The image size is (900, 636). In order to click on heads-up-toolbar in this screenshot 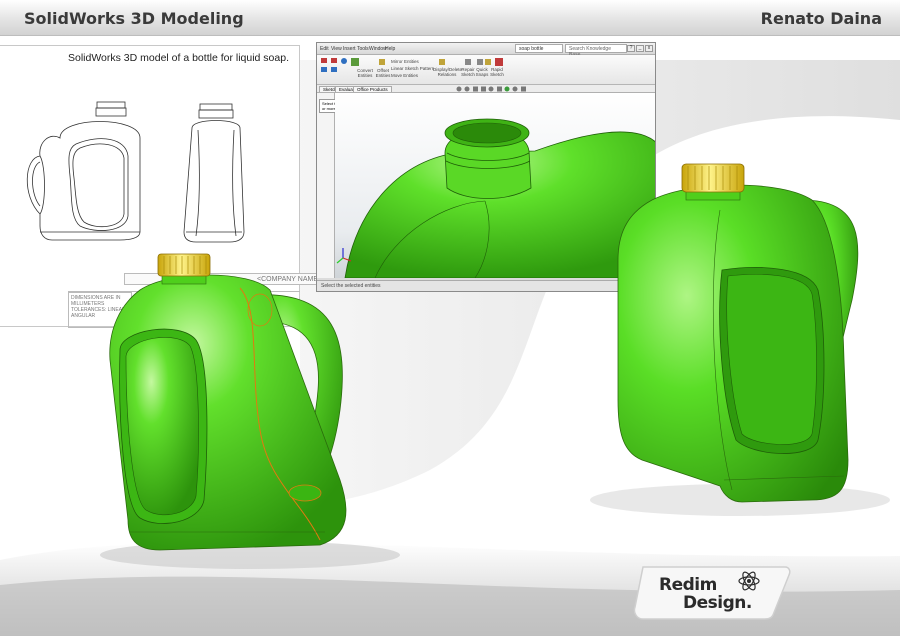, I will do `click(495, 89)`.